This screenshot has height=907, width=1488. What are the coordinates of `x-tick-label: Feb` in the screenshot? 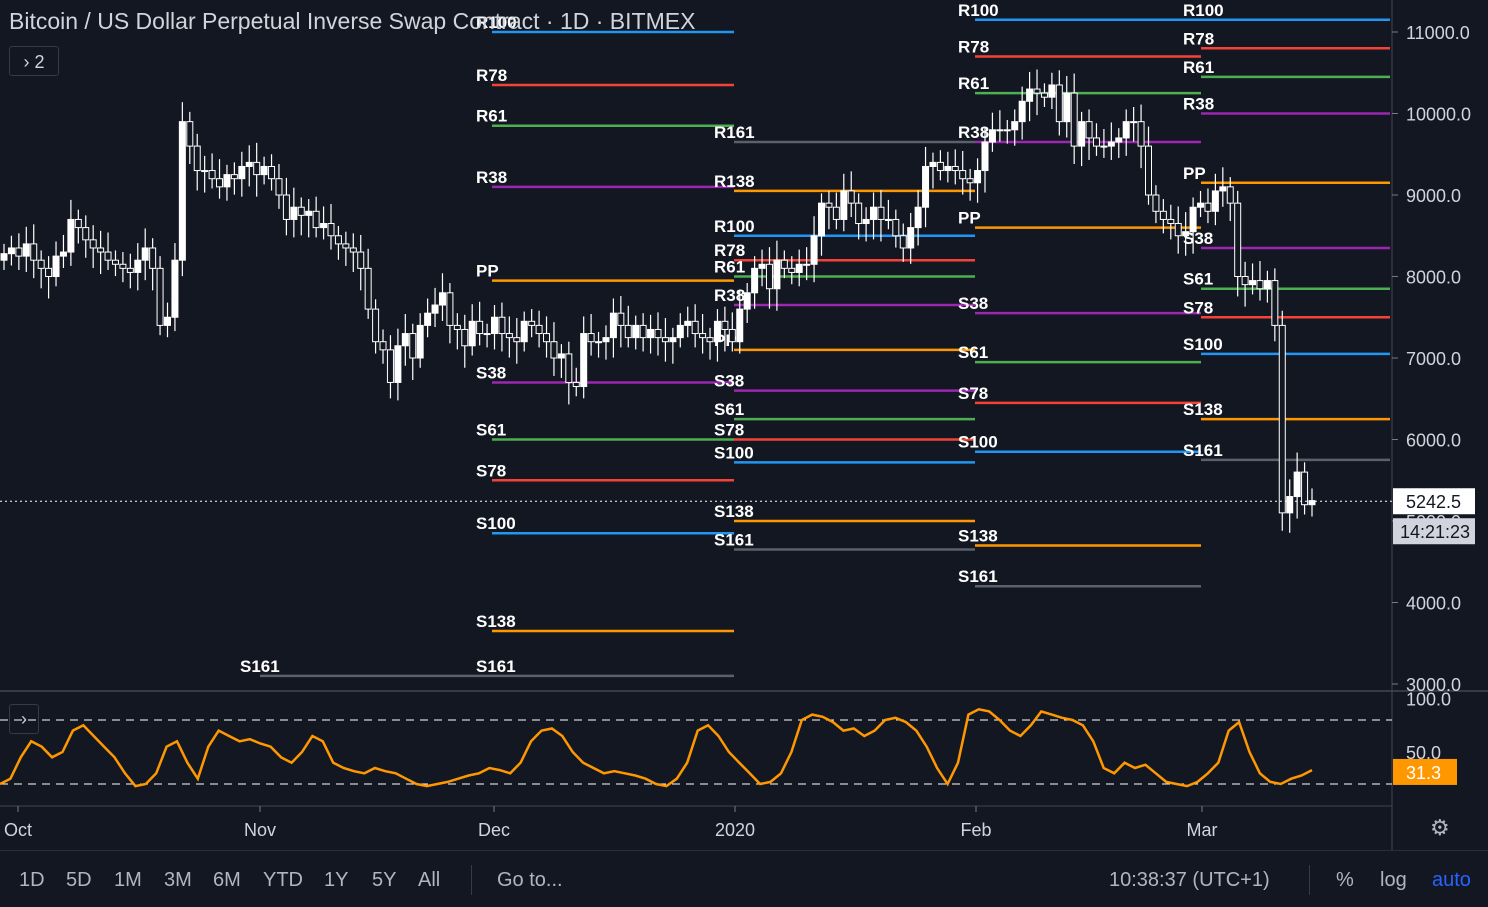 It's located at (975, 830).